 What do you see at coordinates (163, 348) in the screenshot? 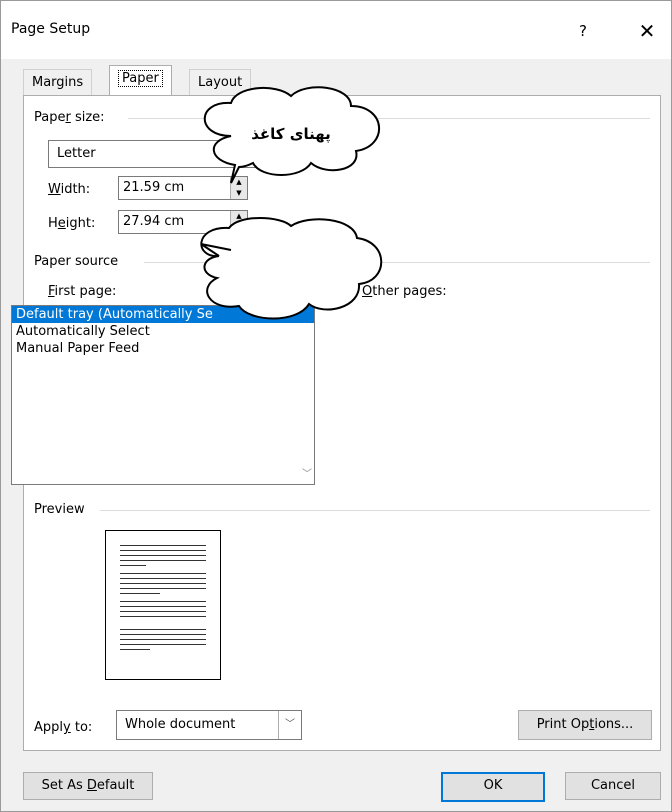
I see `list-item: Manual Paper Feed` at bounding box center [163, 348].